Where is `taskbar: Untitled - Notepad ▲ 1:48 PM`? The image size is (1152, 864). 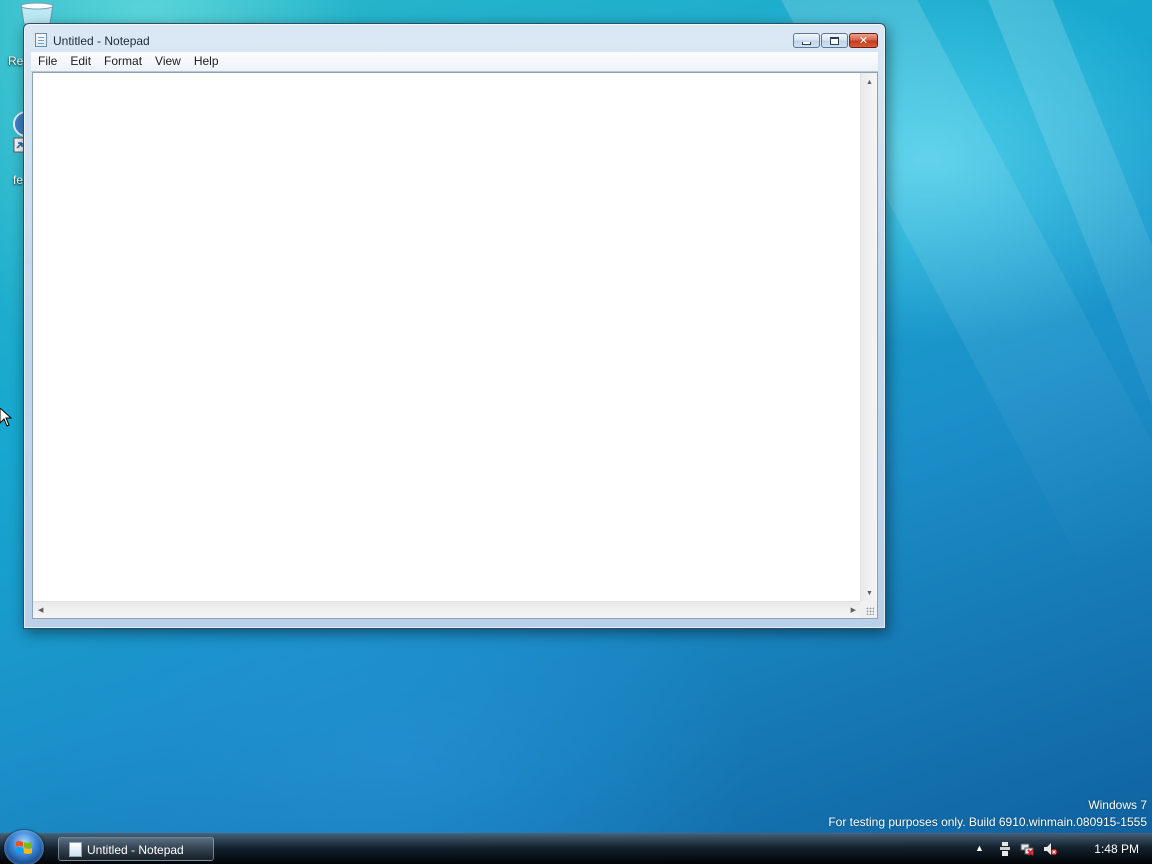 taskbar: Untitled - Notepad ▲ 1:48 PM is located at coordinates (576, 847).